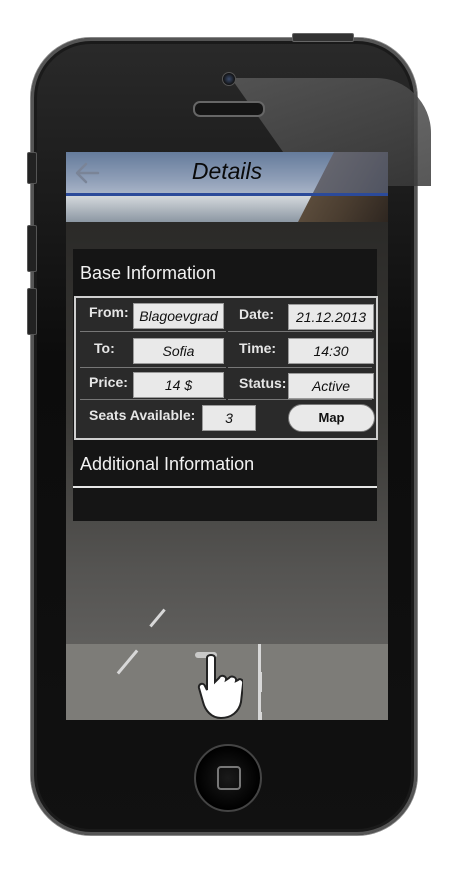 This screenshot has height=871, width=452. I want to click on tap-hand-icon, so click(219, 686).